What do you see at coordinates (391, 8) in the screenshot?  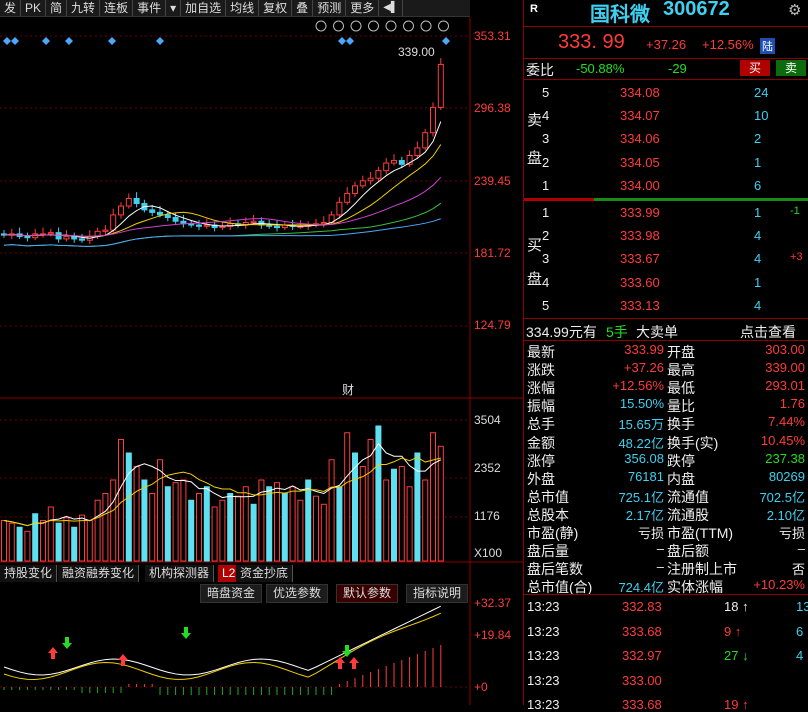 I see `pager-icon: ◀▌` at bounding box center [391, 8].